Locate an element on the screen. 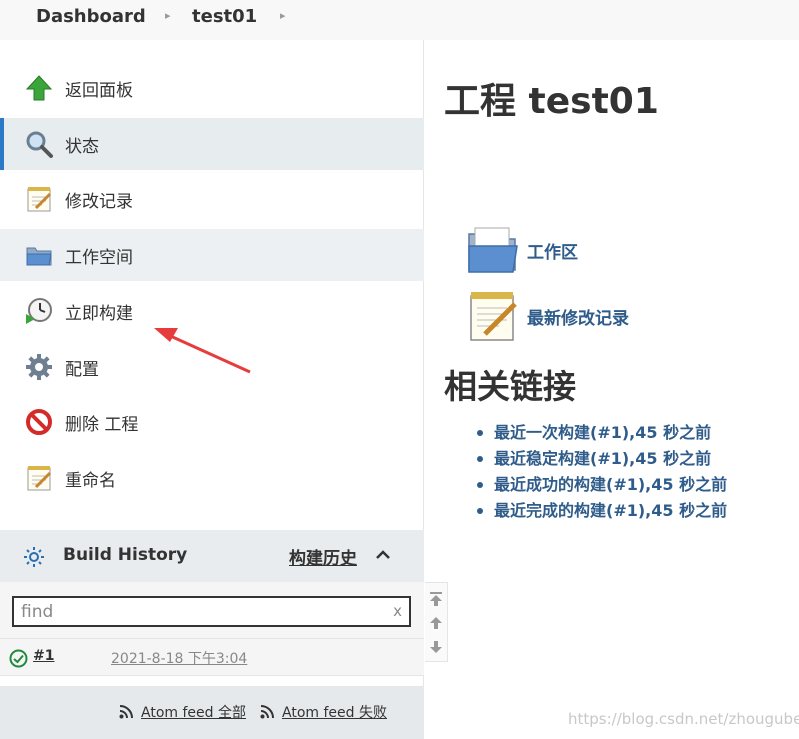 The height and width of the screenshot is (739, 799). success-check-icon is located at coordinates (18, 658).